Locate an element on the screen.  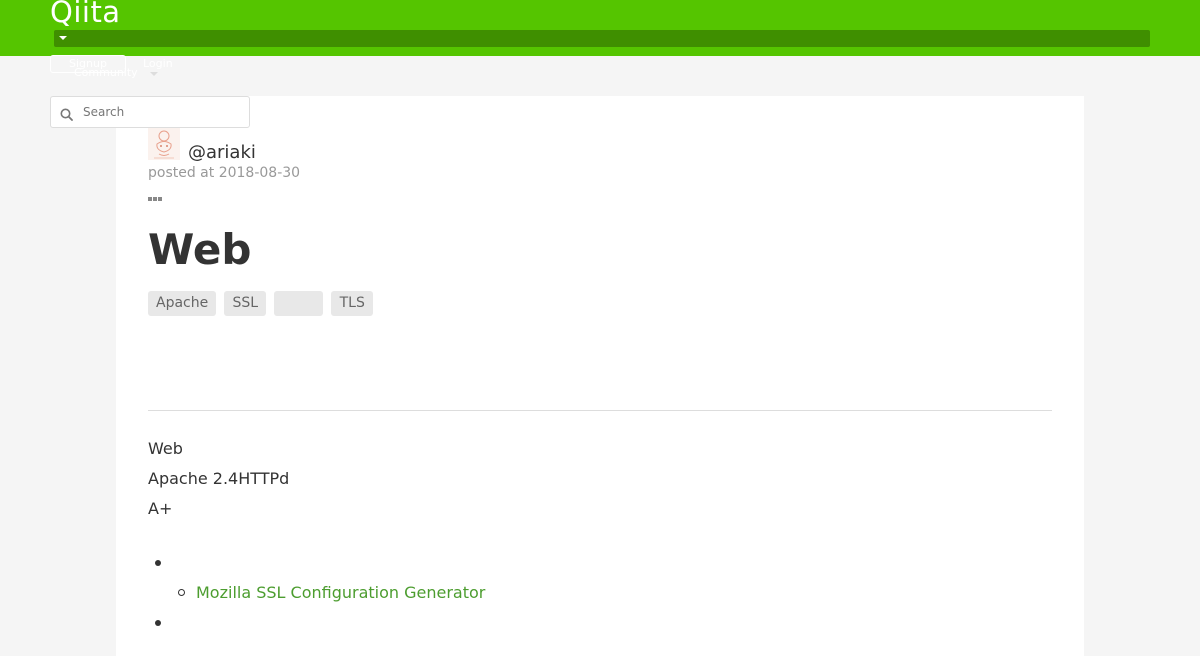
mozilla-ssl-config-link: Mozilla SSL Configuration Generator is located at coordinates (340, 593).